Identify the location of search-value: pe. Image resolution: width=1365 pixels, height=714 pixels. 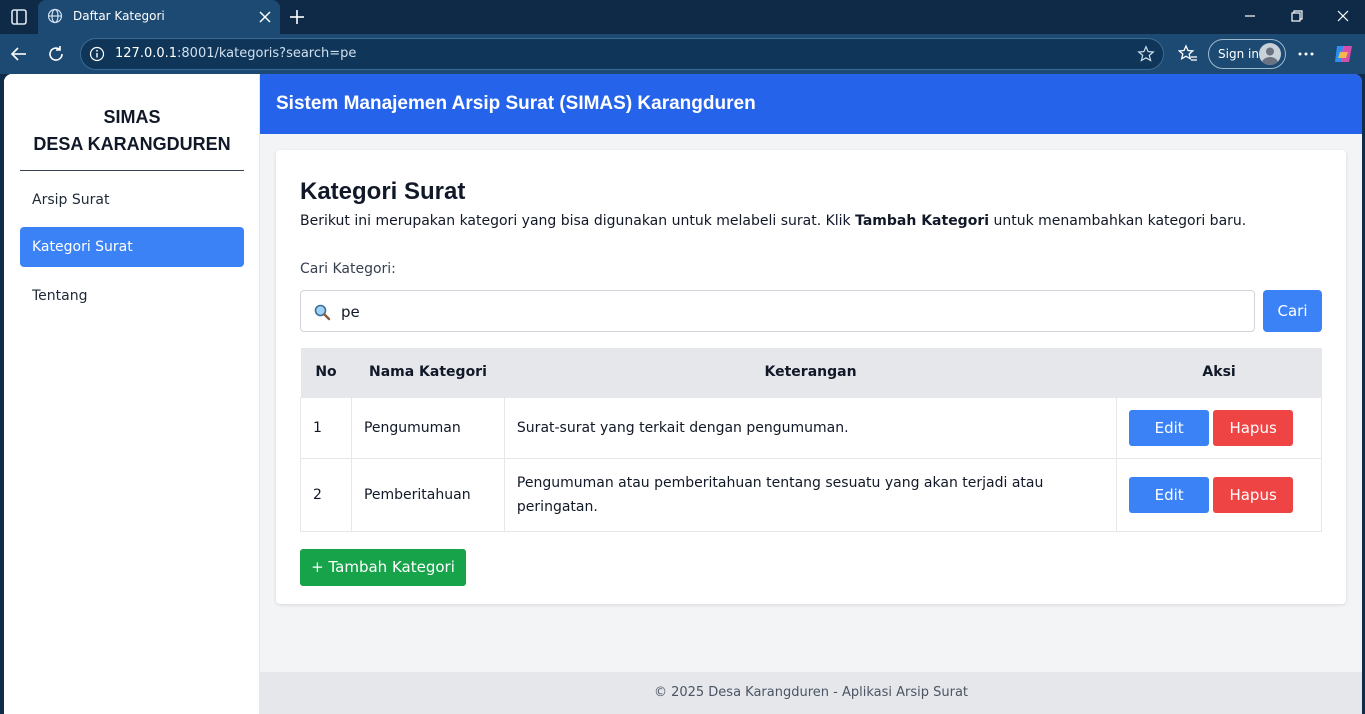
(350, 312).